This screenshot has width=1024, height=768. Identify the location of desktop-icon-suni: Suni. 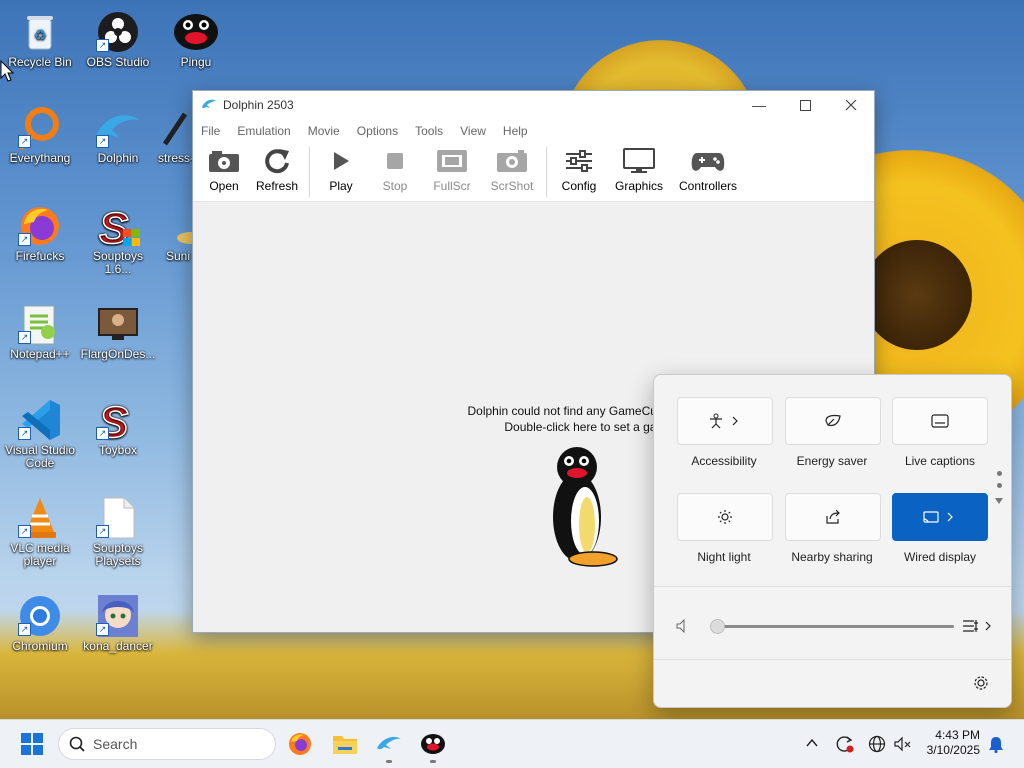
(176, 233).